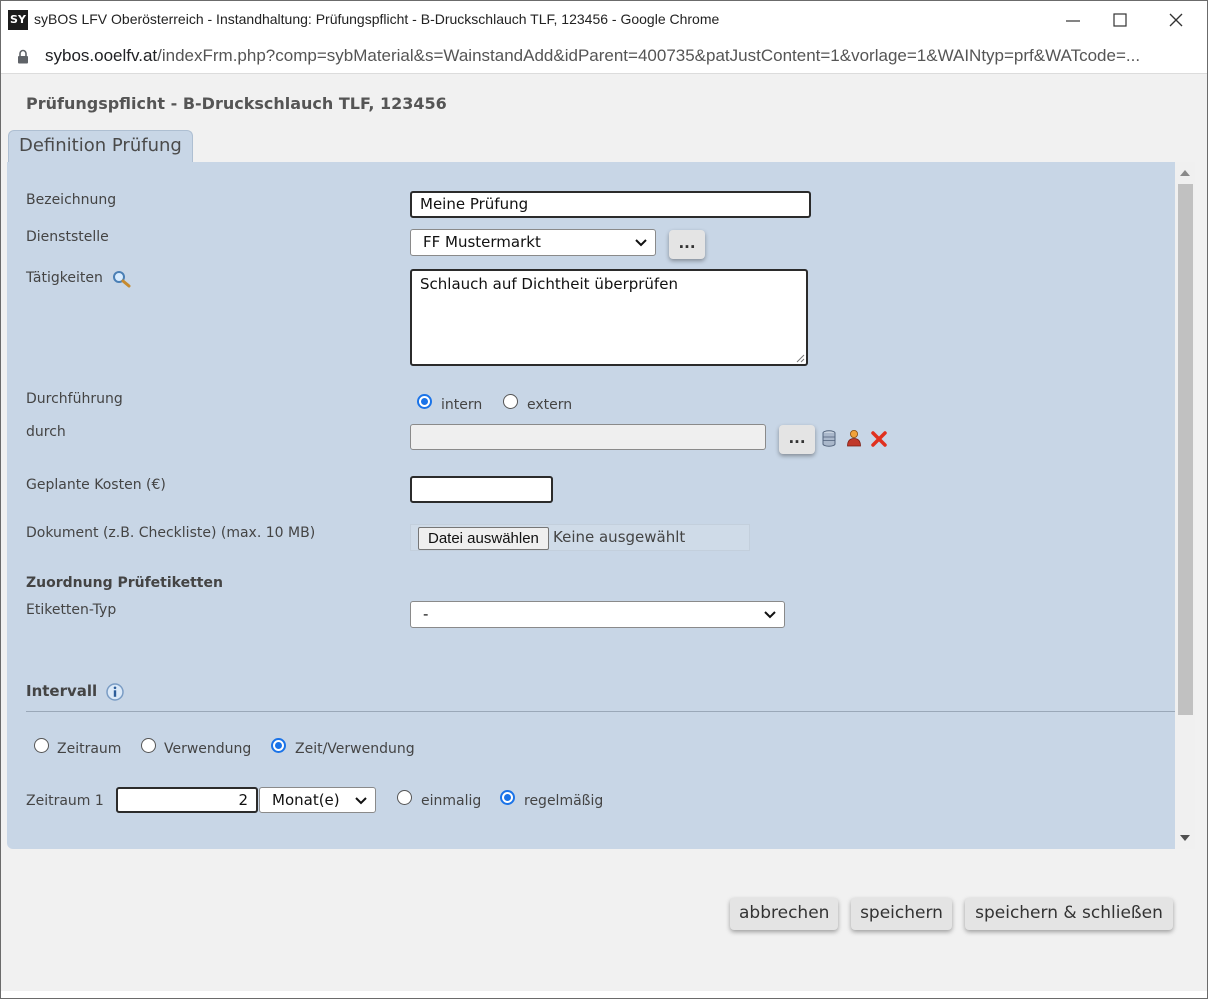  What do you see at coordinates (901, 914) in the screenshot?
I see `save-button: speichern` at bounding box center [901, 914].